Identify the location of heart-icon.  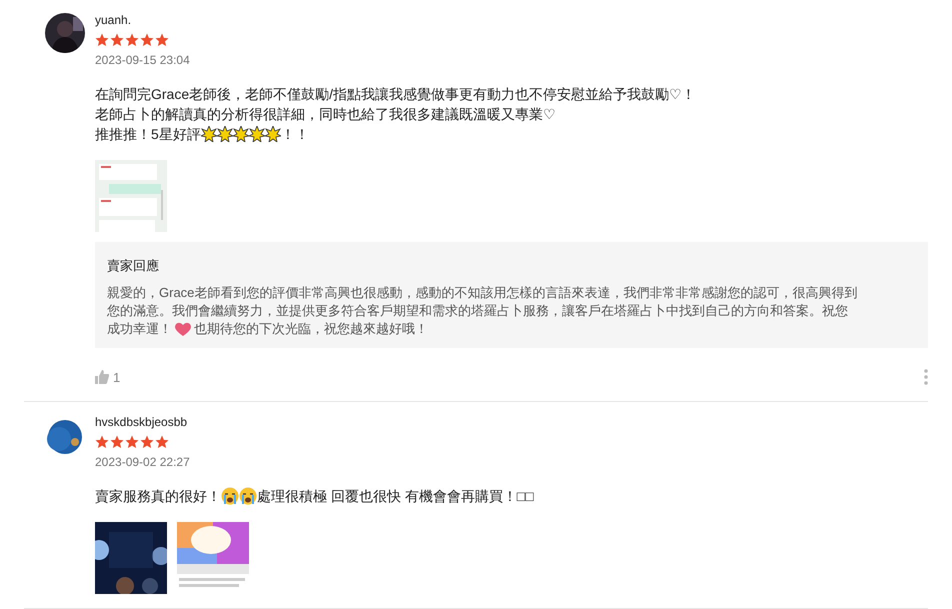
(183, 328).